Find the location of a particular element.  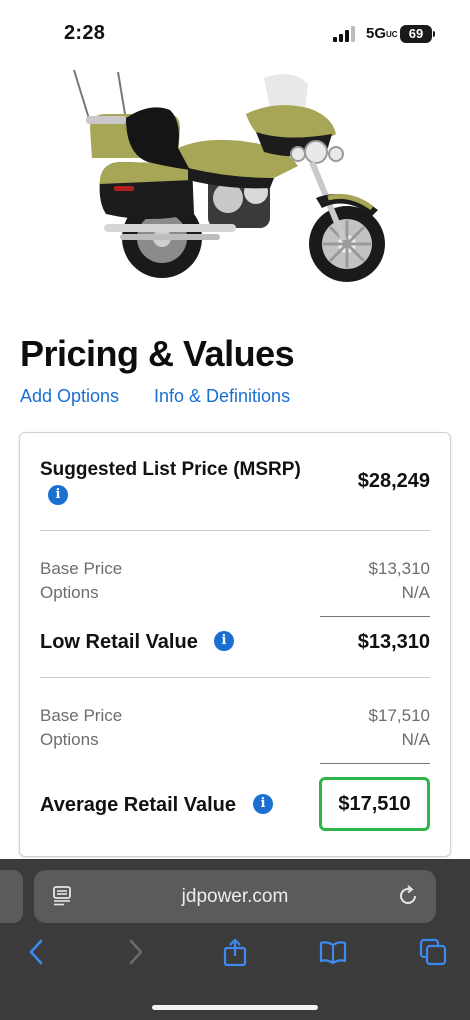

network-indicator: 5GUC is located at coordinates (382, 33).